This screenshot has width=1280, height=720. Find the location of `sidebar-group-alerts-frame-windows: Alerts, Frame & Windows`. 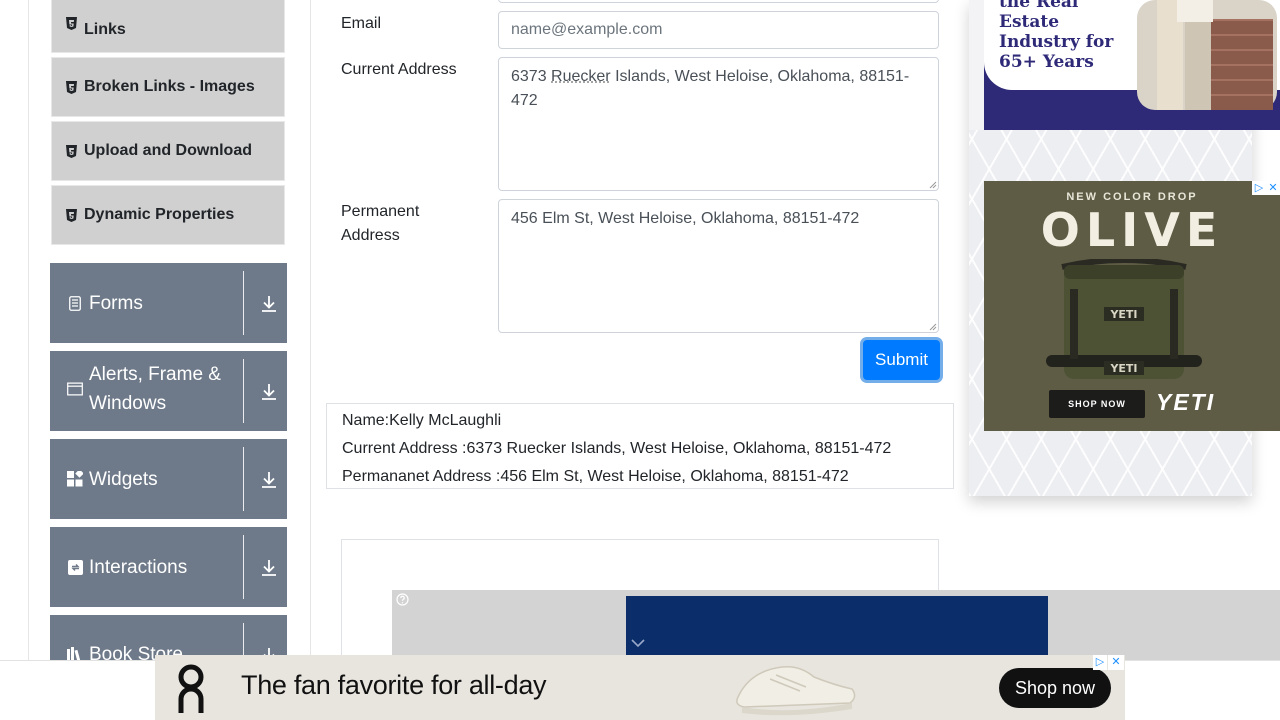

sidebar-group-alerts-frame-windows: Alerts, Frame & Windows is located at coordinates (168, 391).